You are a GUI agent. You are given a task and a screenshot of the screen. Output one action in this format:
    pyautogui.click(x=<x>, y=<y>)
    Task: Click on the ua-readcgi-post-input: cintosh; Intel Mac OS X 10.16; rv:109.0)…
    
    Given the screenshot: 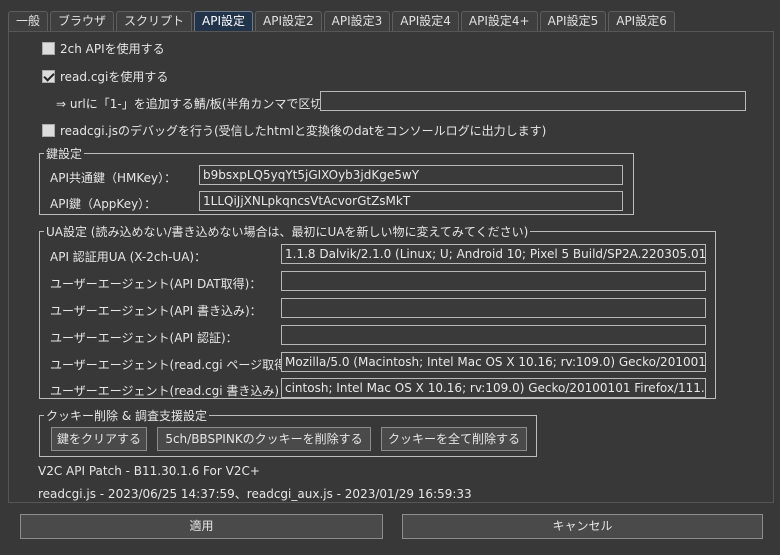 What is the action you would take?
    pyautogui.click(x=493, y=388)
    